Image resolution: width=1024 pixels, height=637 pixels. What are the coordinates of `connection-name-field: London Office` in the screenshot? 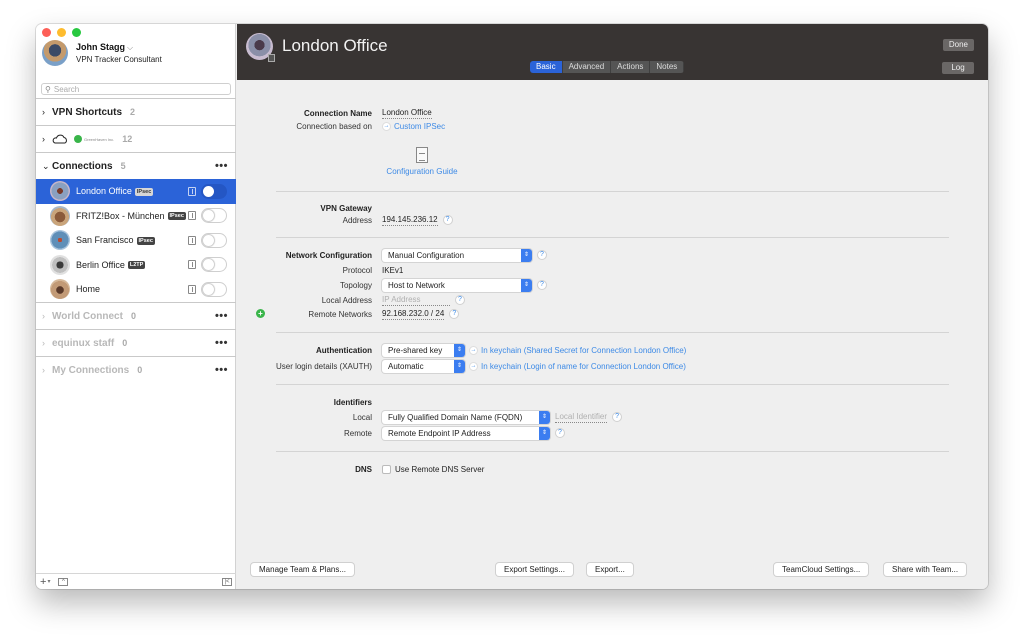 It's located at (407, 113).